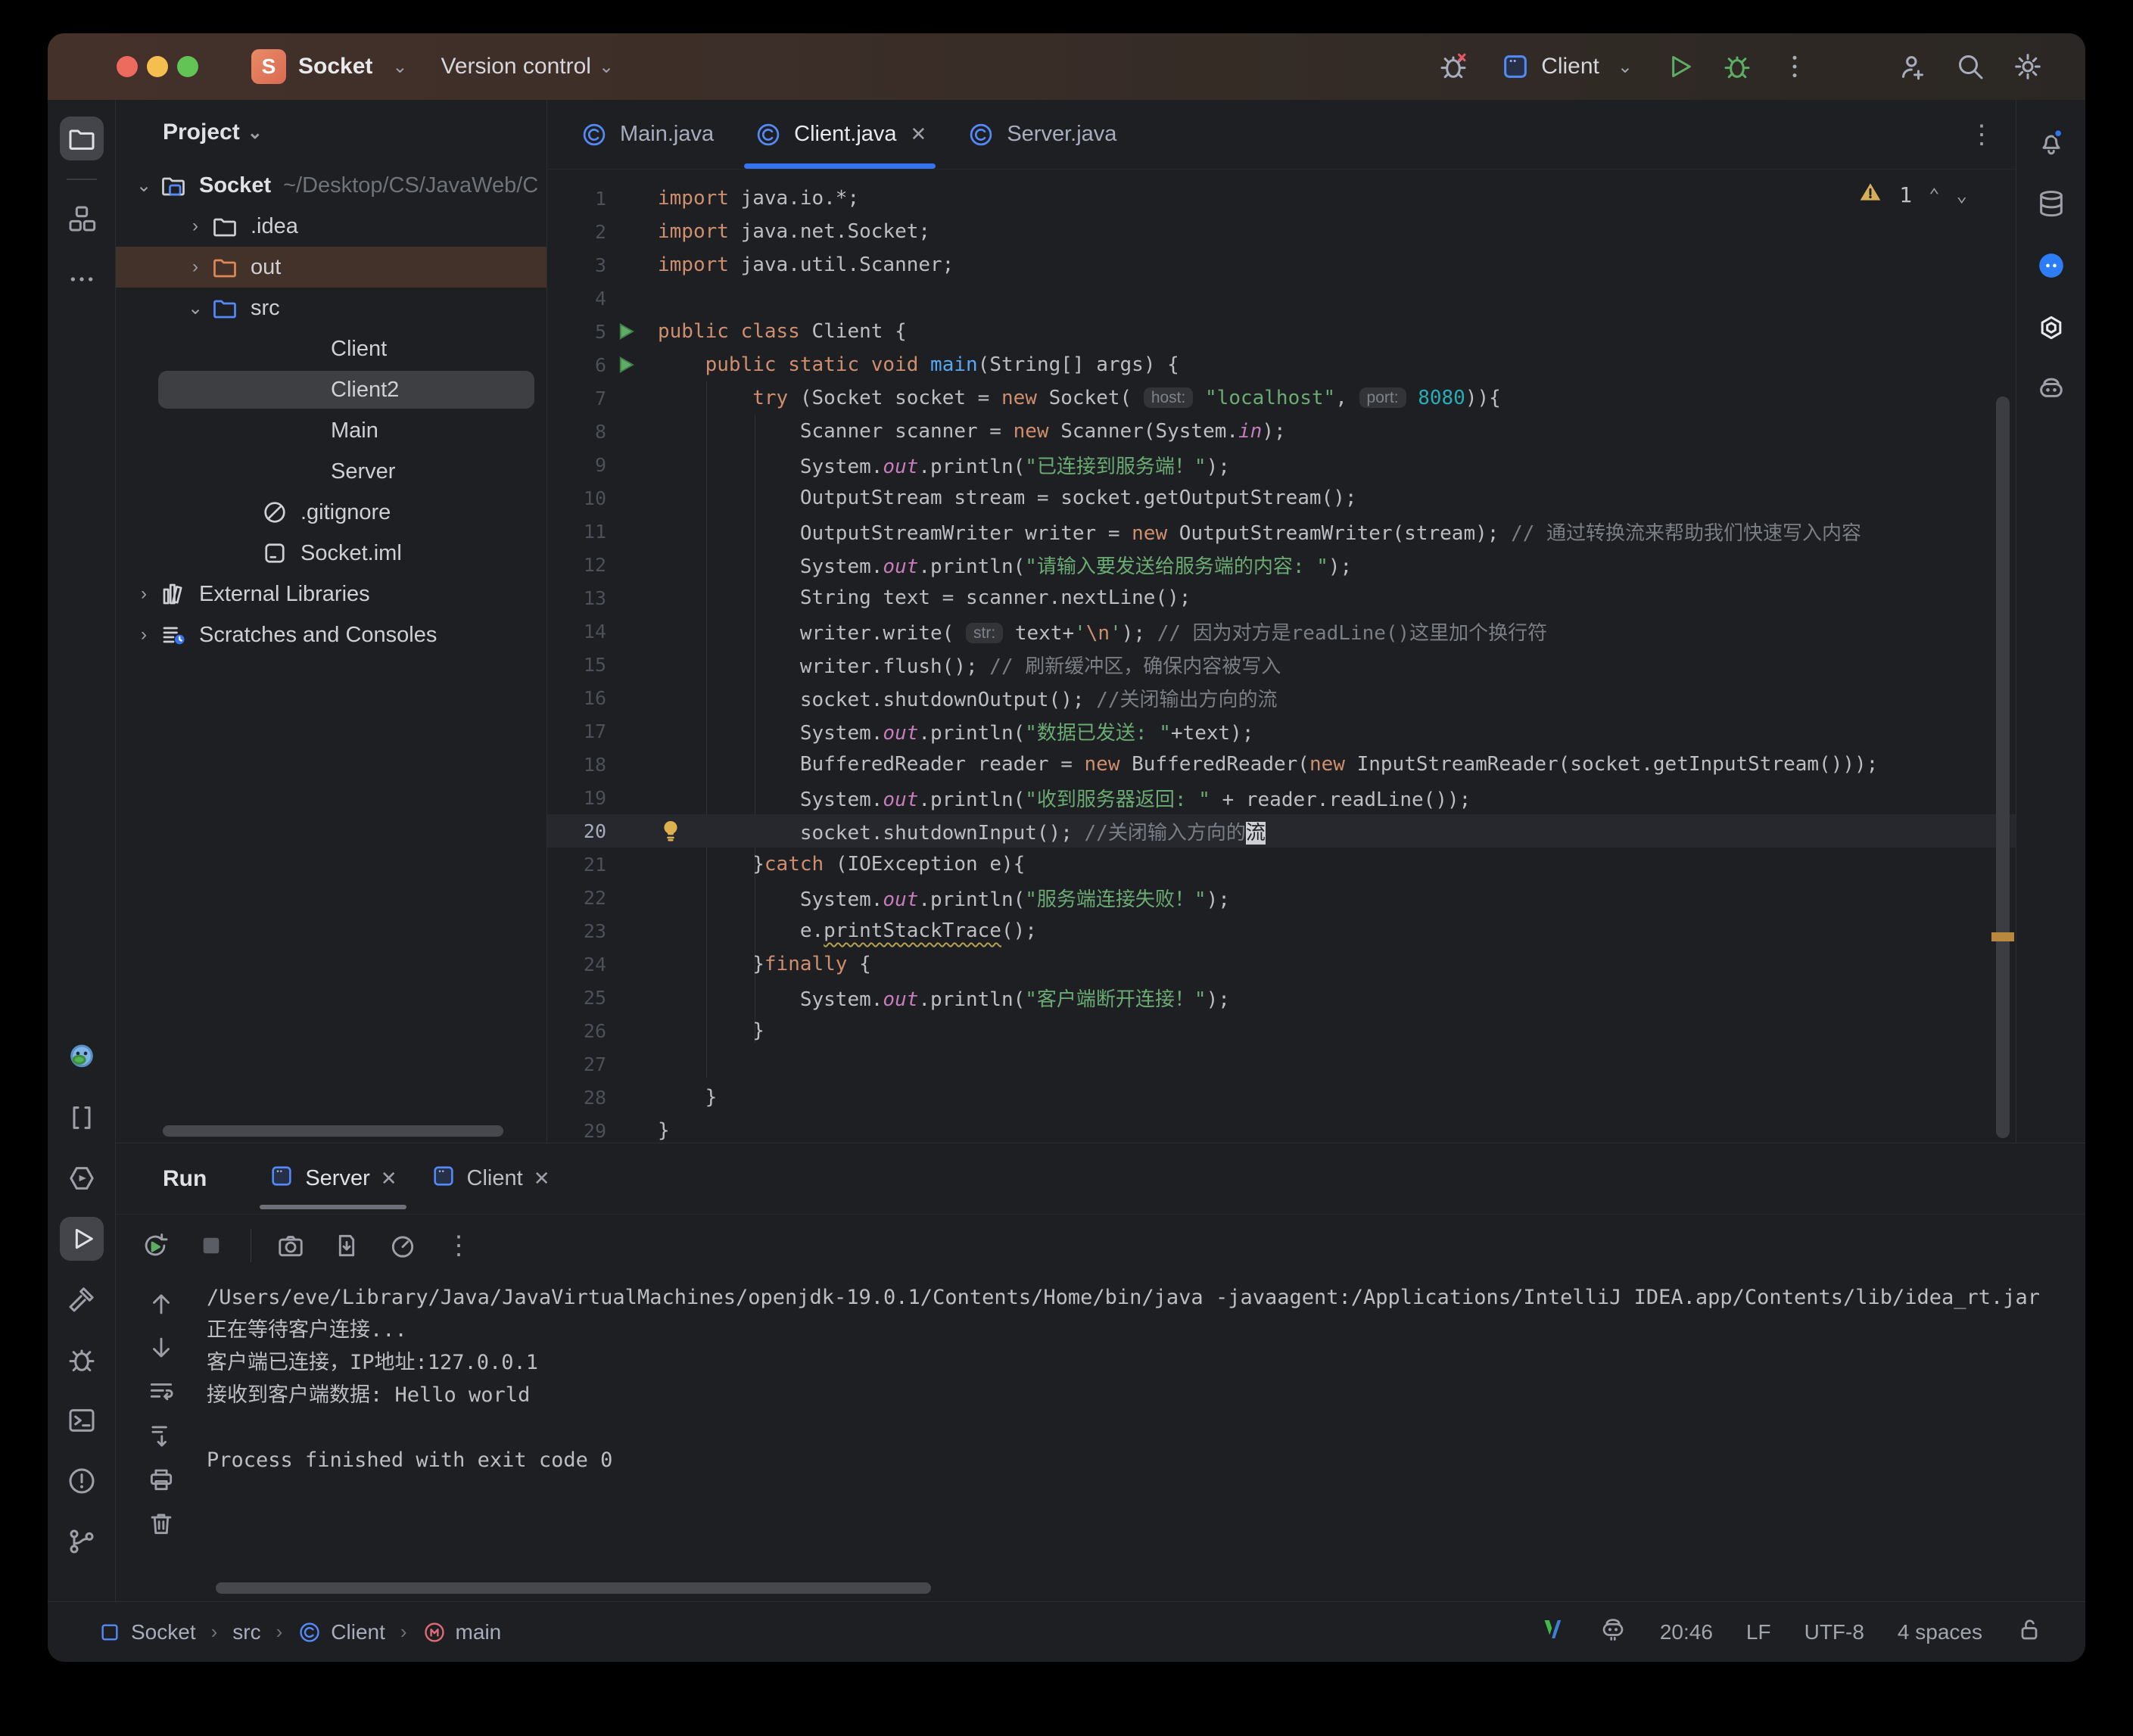 This screenshot has width=2133, height=1736. Describe the element at coordinates (1940, 1632) in the screenshot. I see `indent-setting: 4 spaces` at that location.